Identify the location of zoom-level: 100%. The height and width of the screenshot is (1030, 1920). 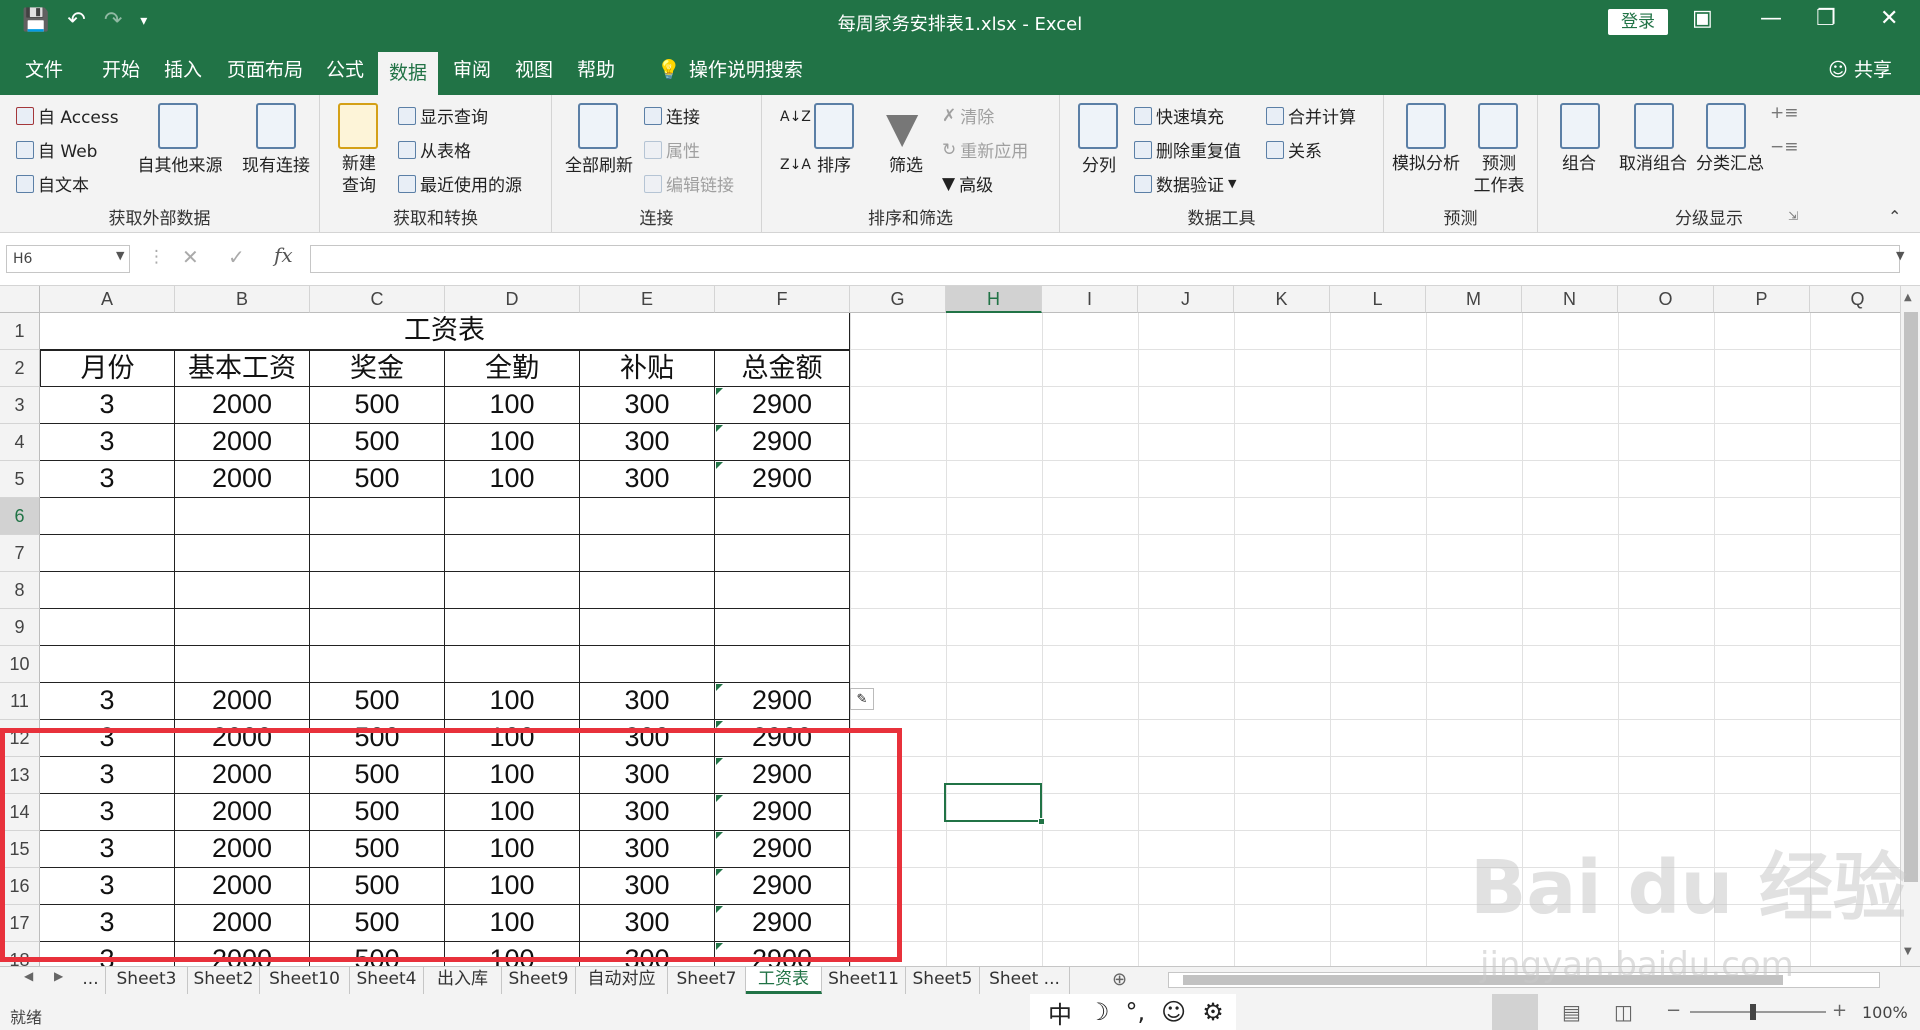
(1885, 1012).